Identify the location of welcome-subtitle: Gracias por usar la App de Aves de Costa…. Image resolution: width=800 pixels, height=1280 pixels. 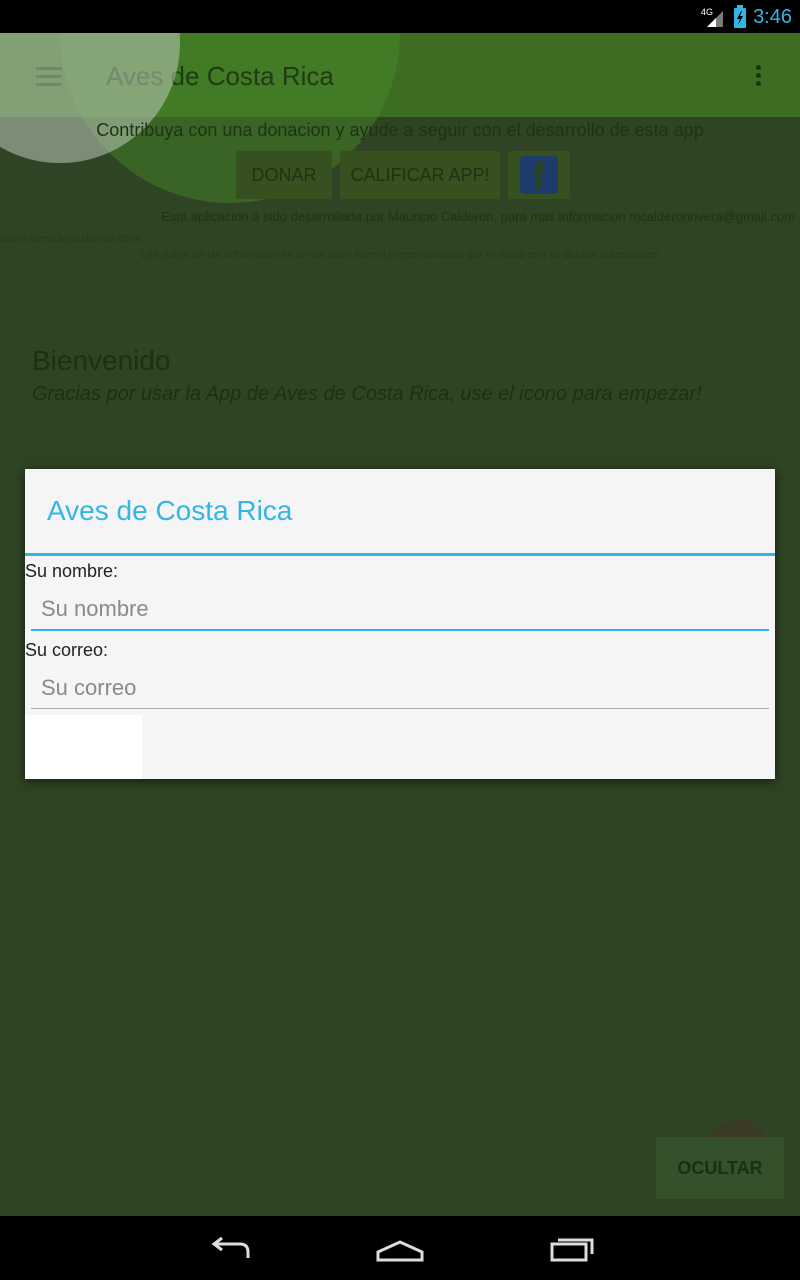
(367, 394).